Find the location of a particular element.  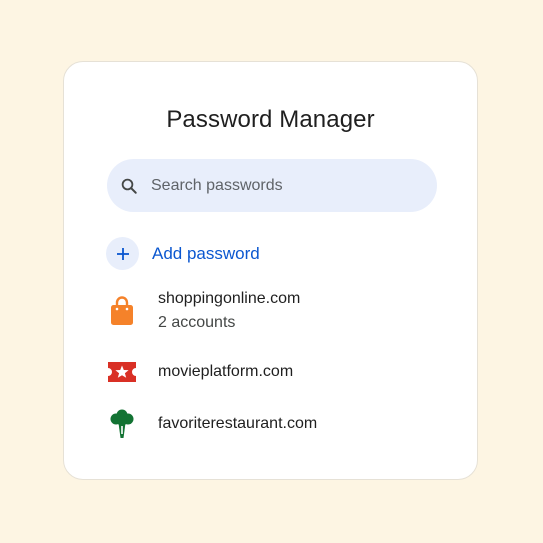

add-password-label: Add password is located at coordinates (206, 253).